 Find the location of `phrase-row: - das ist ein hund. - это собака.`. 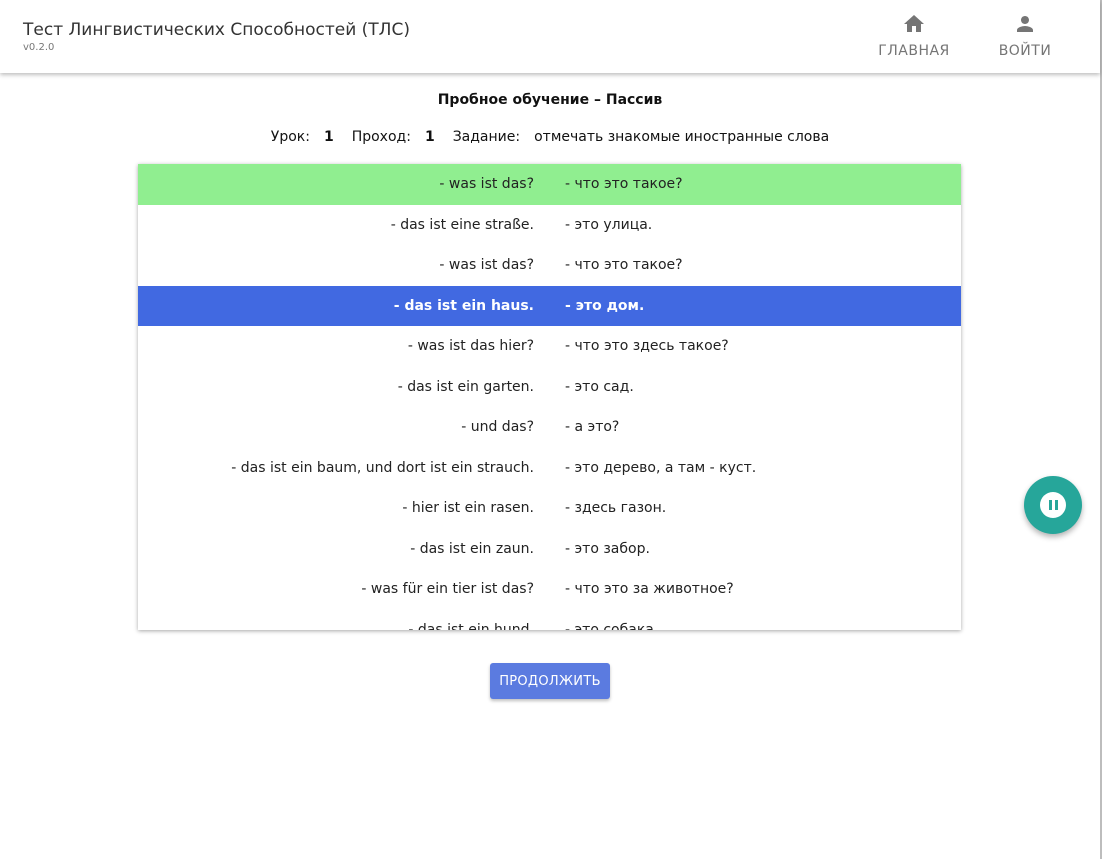

phrase-row: - das ist ein hund. - это собака. is located at coordinates (549, 620).